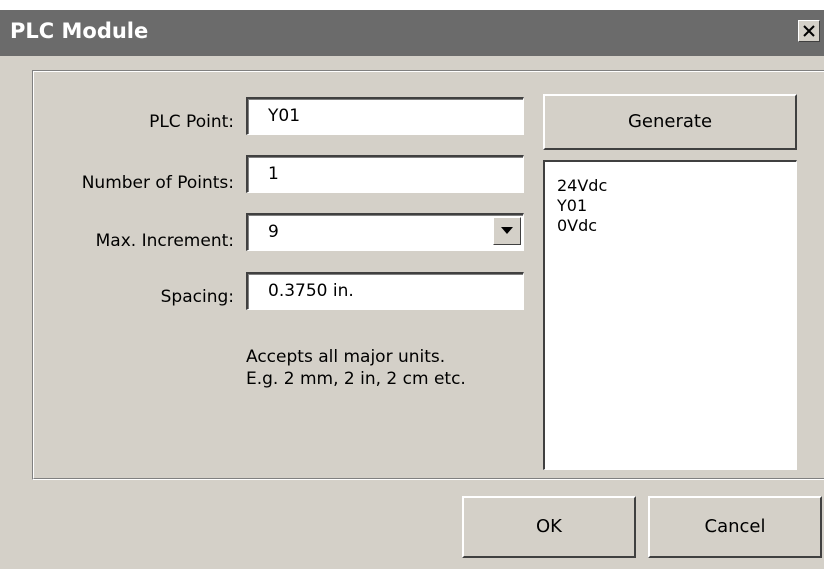  What do you see at coordinates (670, 186) in the screenshot?
I see `list-item: 24Vdc` at bounding box center [670, 186].